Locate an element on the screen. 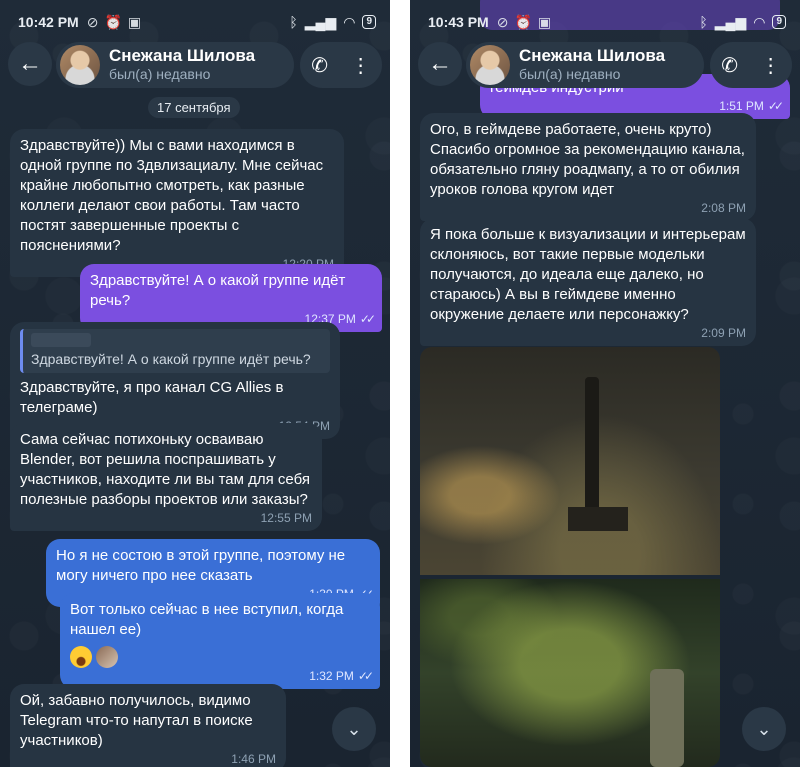 This screenshot has width=800, height=767. reactions is located at coordinates (220, 657).